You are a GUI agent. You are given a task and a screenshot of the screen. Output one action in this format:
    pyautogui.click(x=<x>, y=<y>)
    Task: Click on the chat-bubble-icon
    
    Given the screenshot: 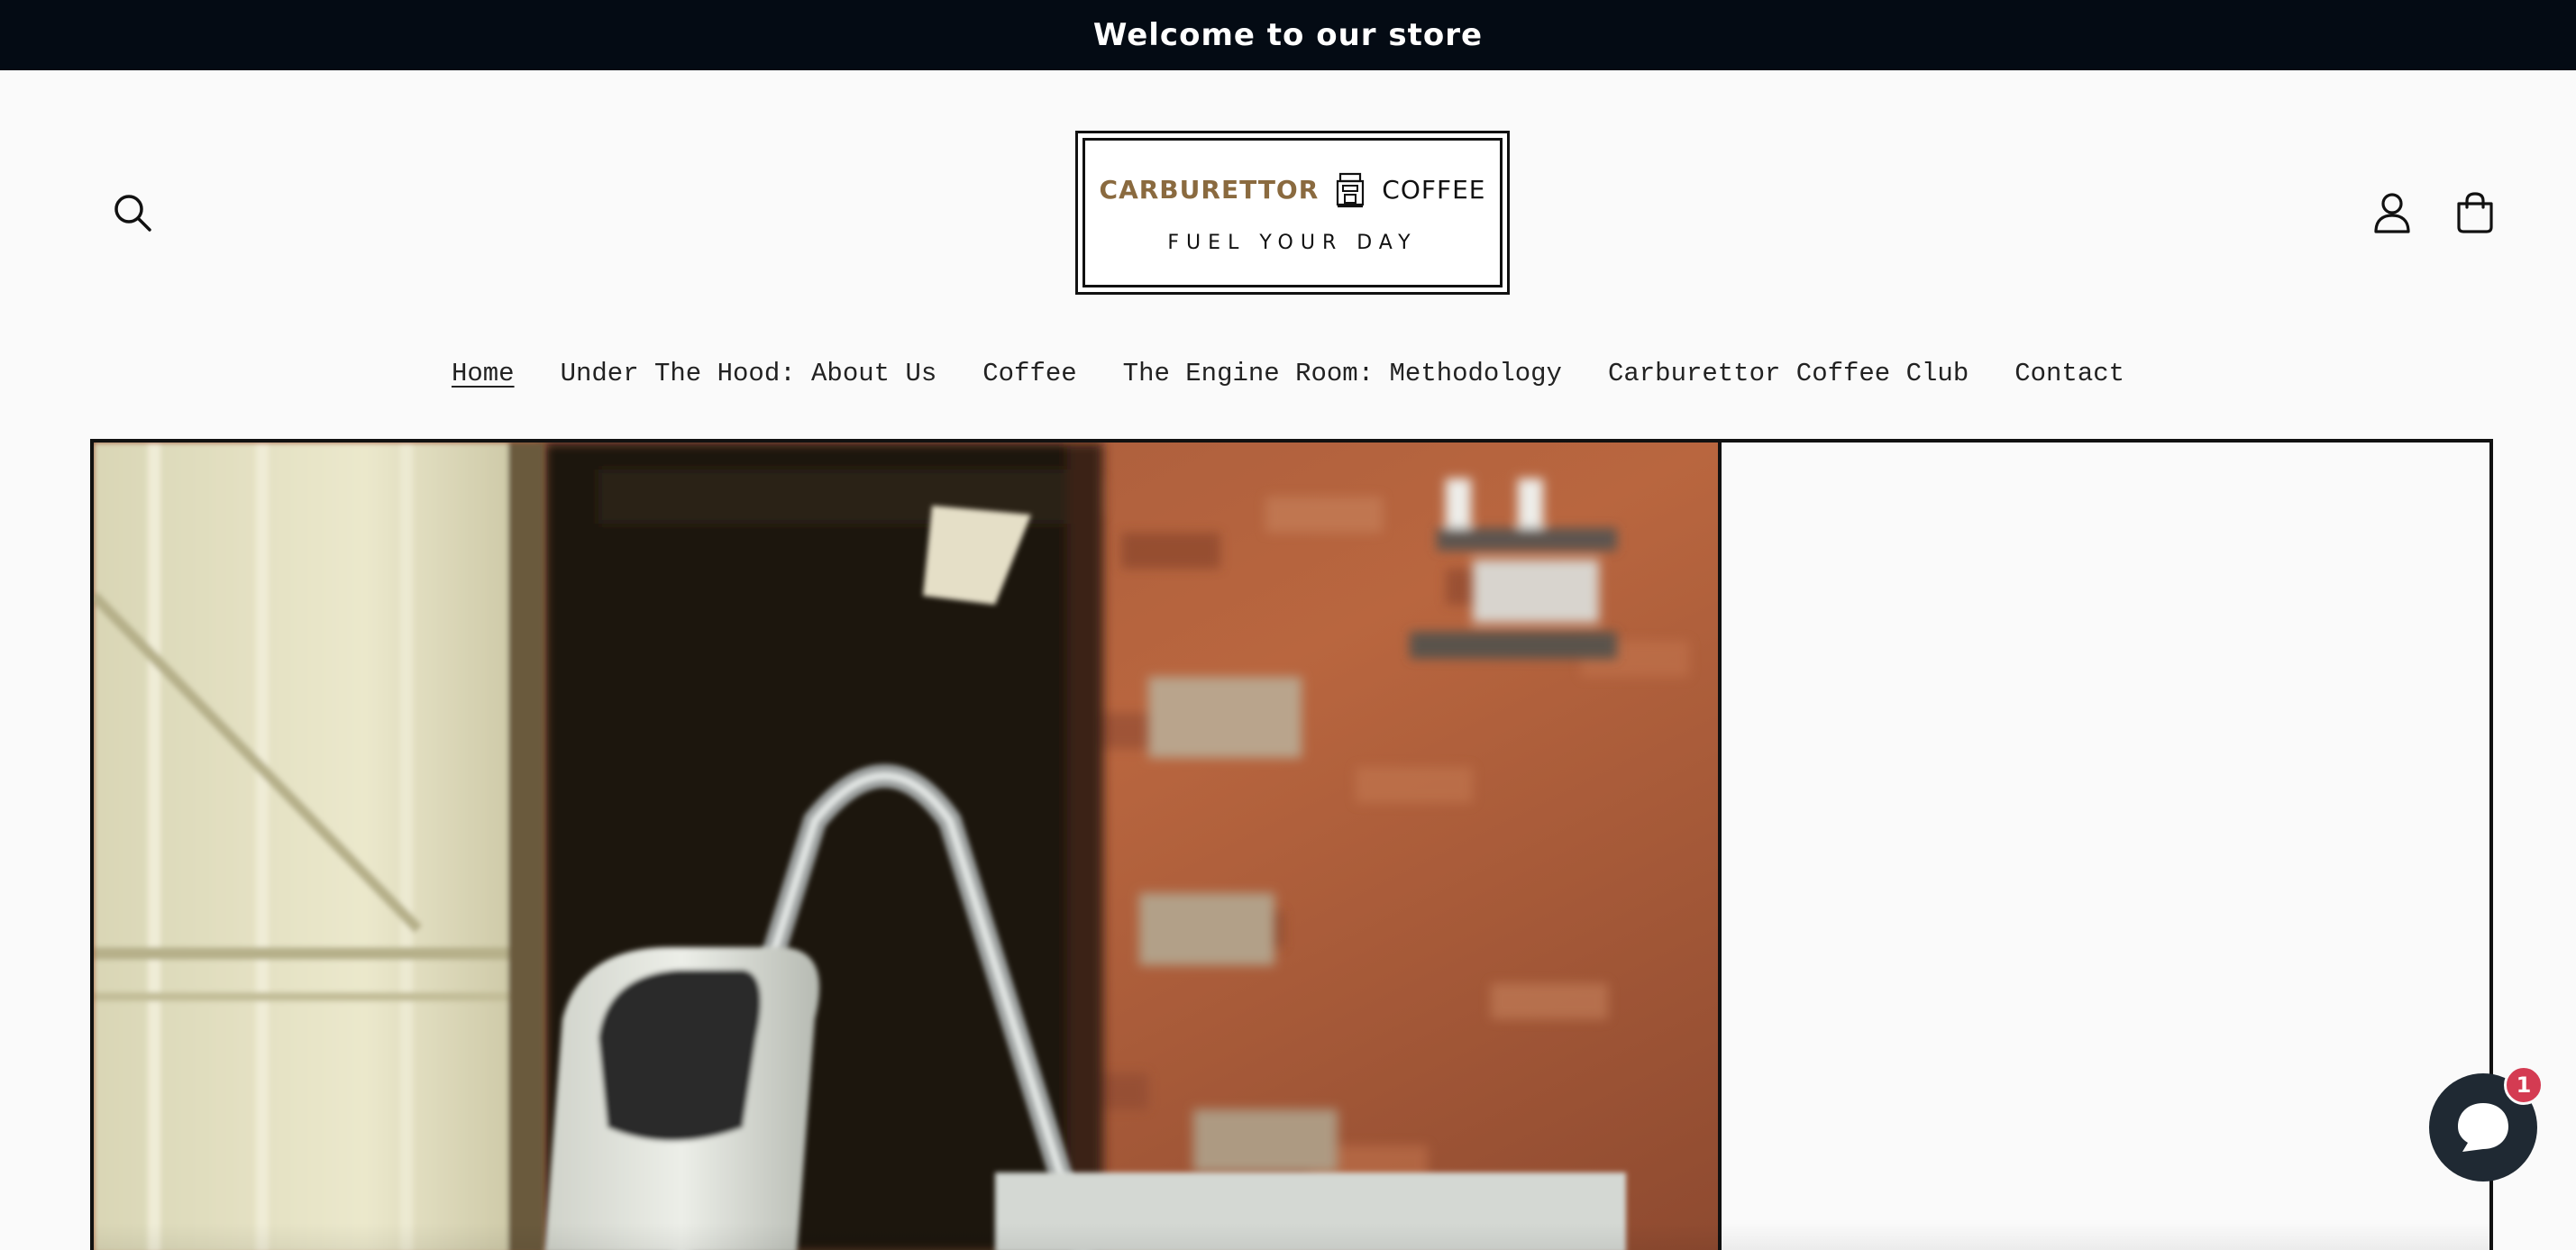 What is the action you would take?
    pyautogui.click(x=2483, y=1127)
    